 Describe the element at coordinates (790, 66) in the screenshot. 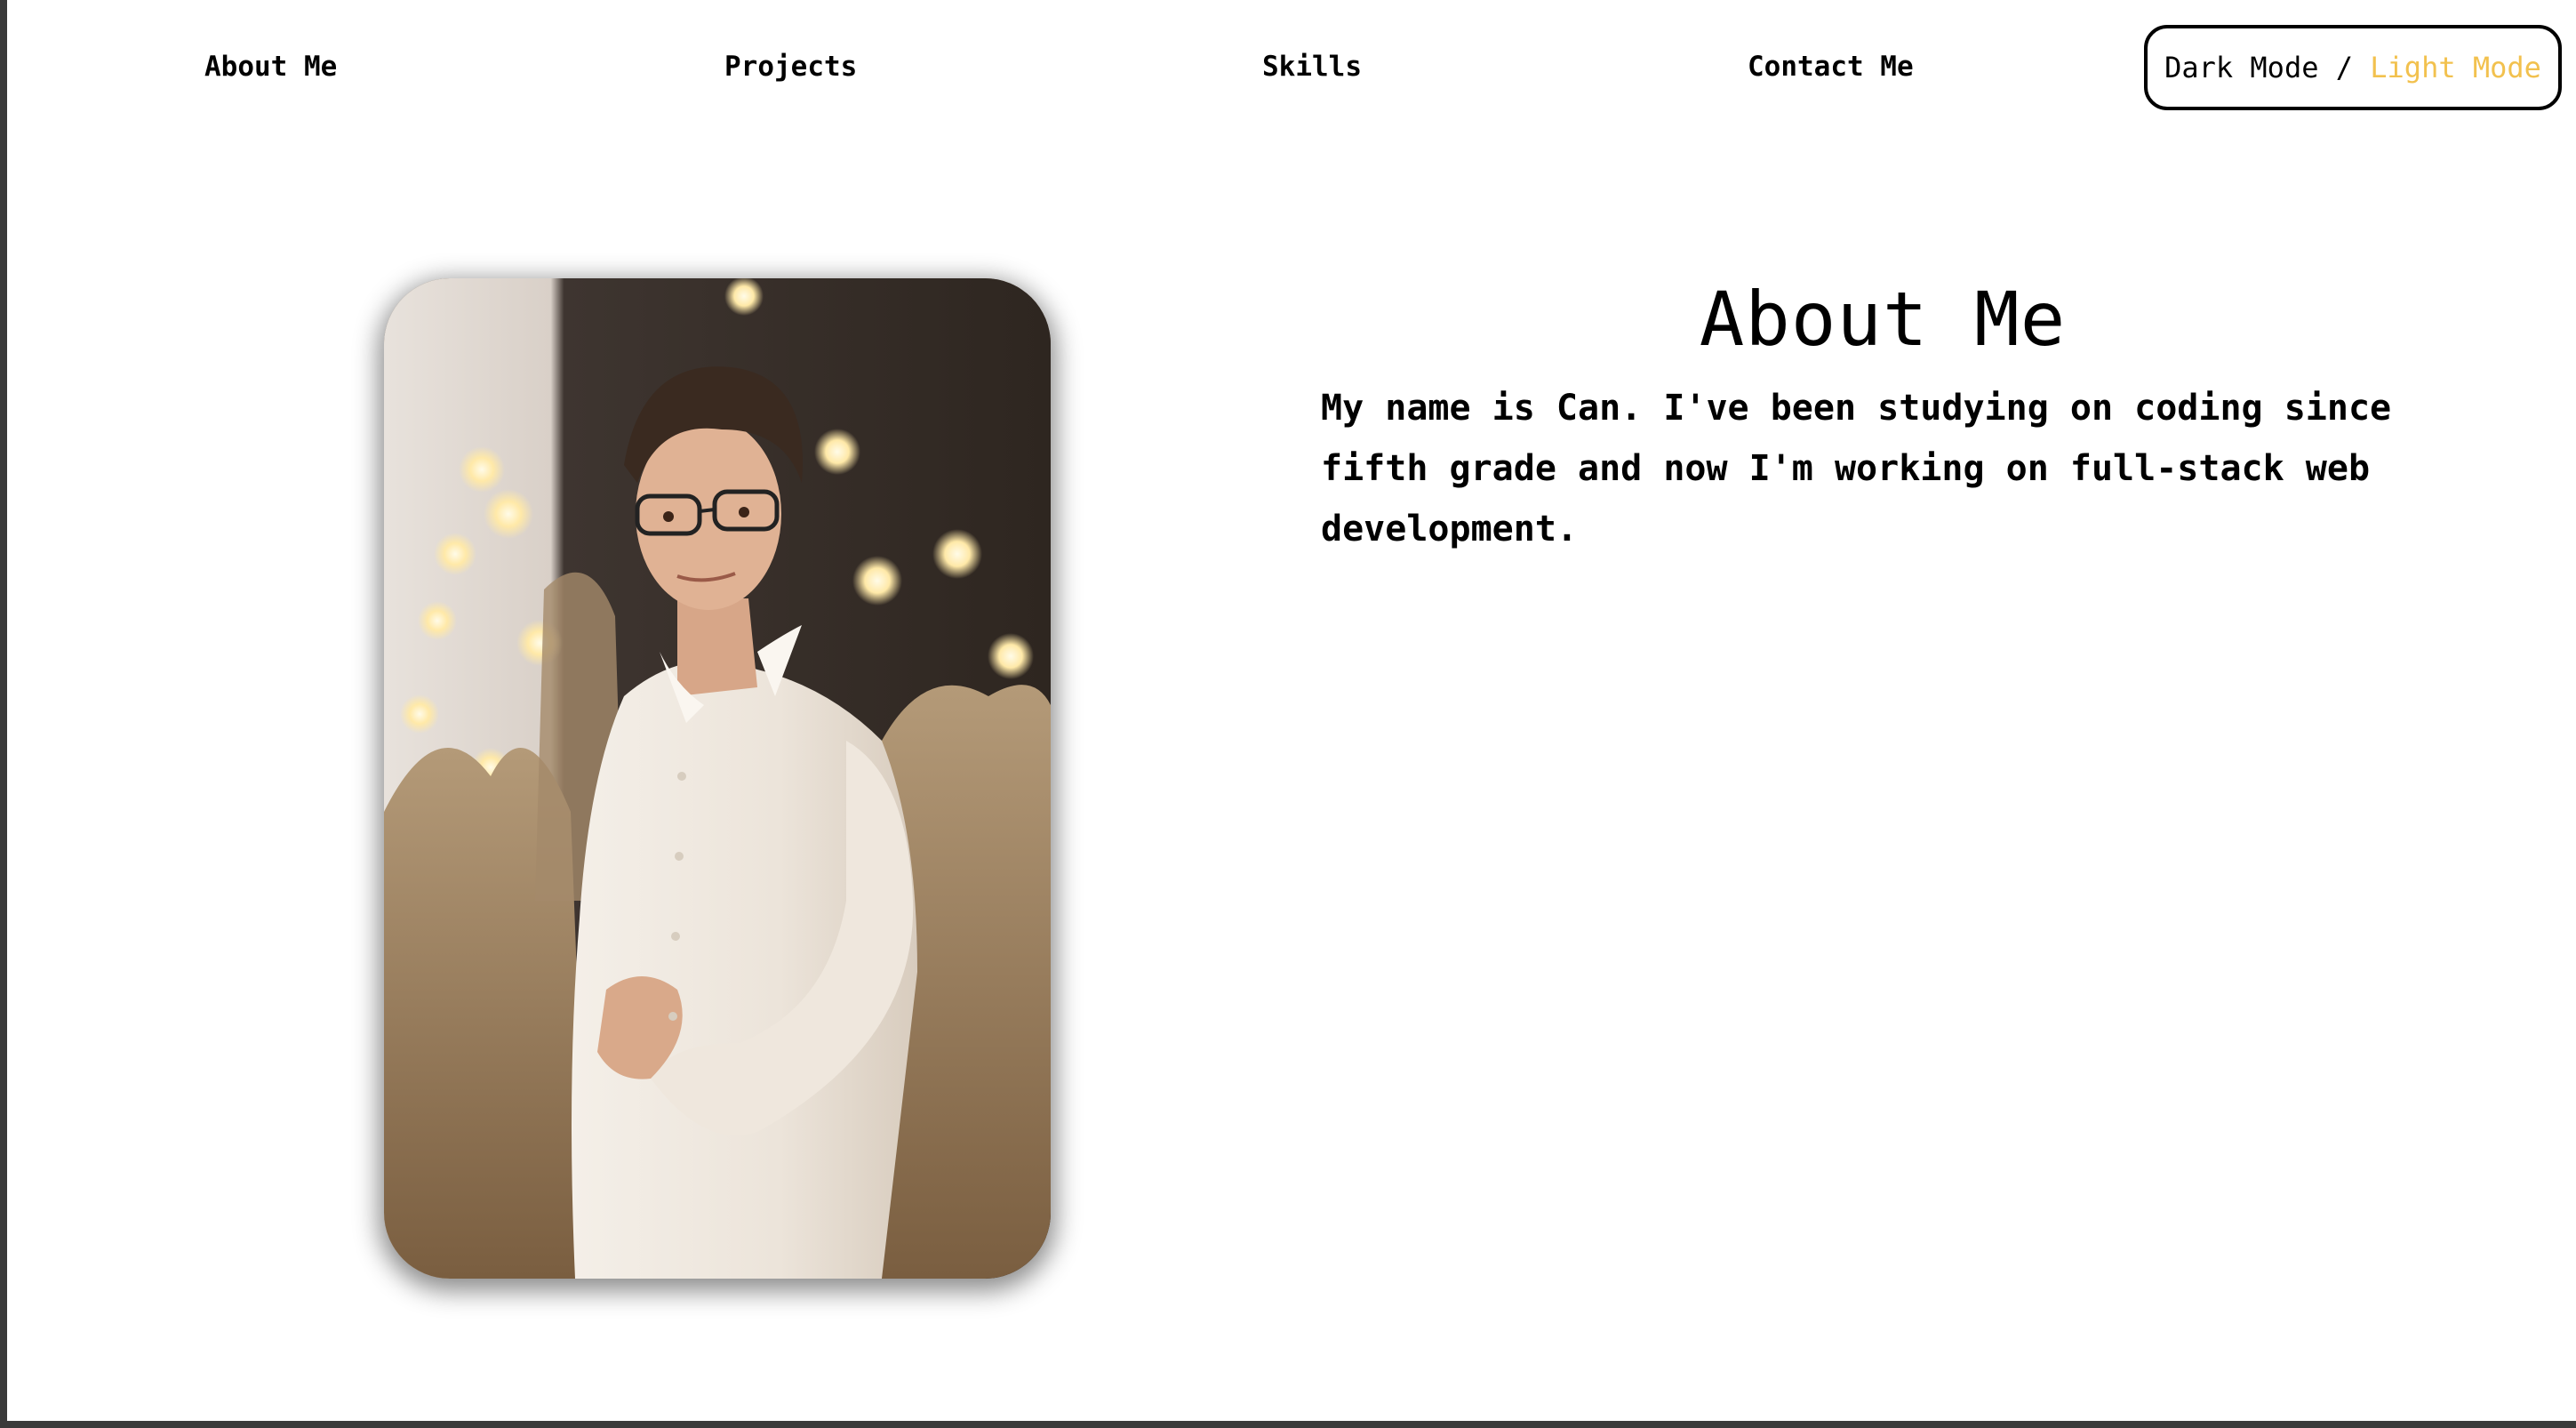

I see `nav-link-projects: Projects` at that location.